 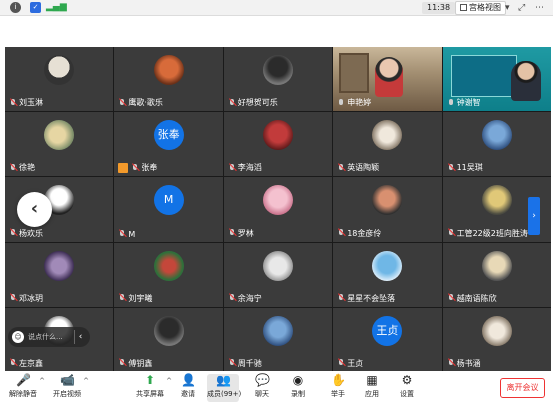 I want to click on avatar: 王贞, so click(x=387, y=330).